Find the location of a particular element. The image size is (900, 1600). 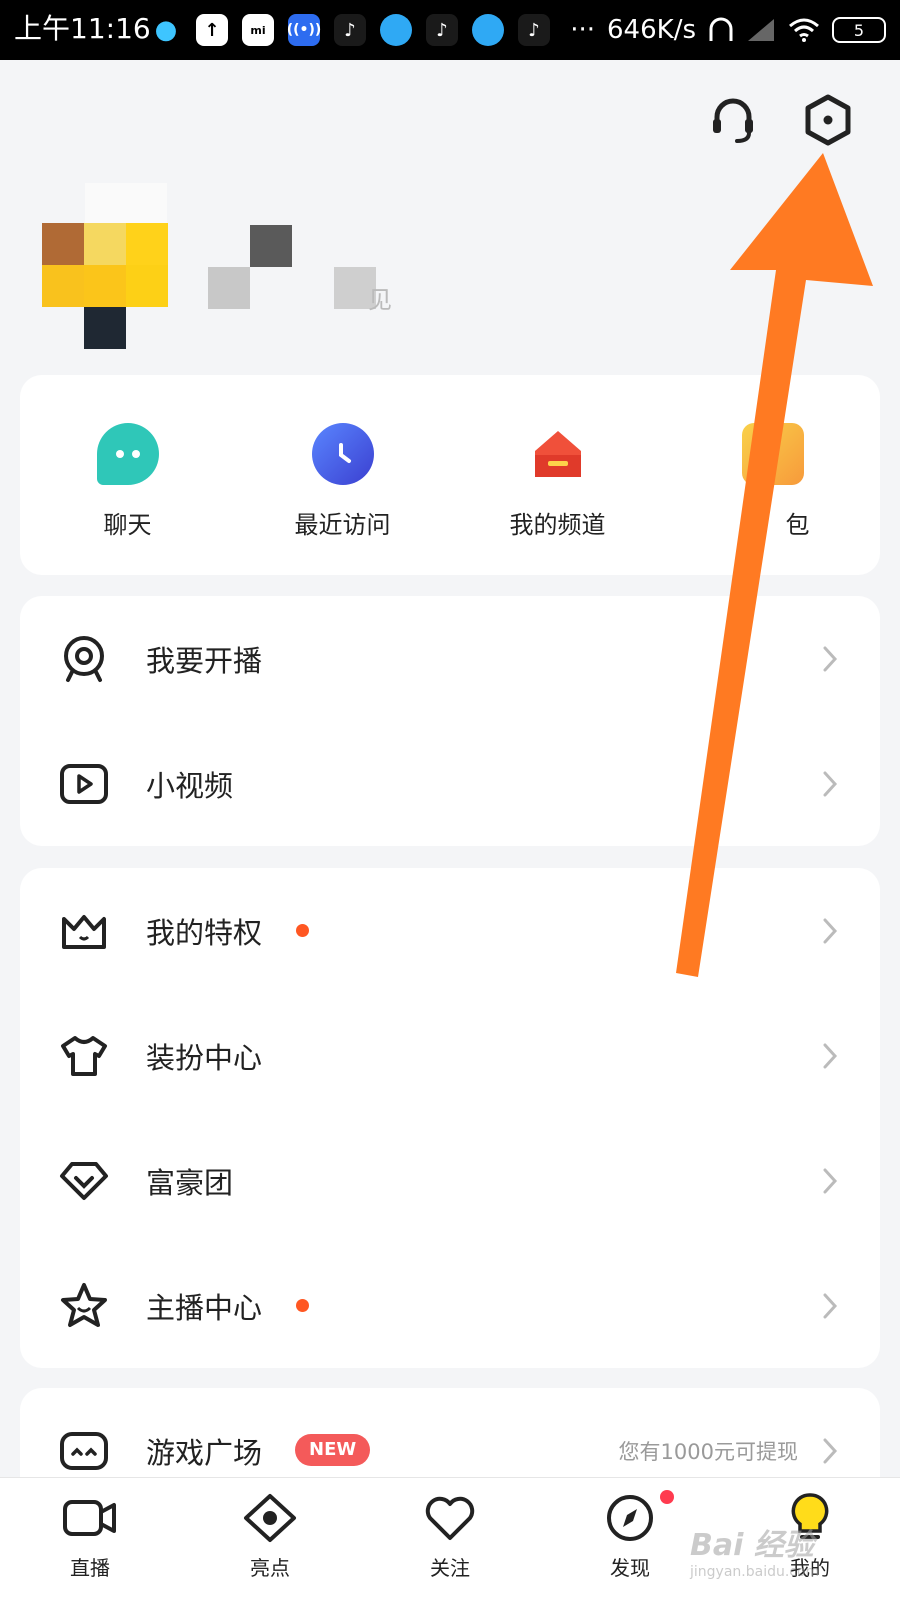

cell-signal-icon is located at coordinates (761, 30).